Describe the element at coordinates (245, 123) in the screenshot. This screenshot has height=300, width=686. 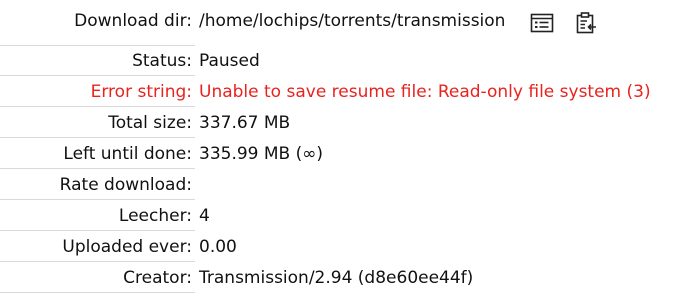
I see `total-size-value: 337.67 MB` at that location.